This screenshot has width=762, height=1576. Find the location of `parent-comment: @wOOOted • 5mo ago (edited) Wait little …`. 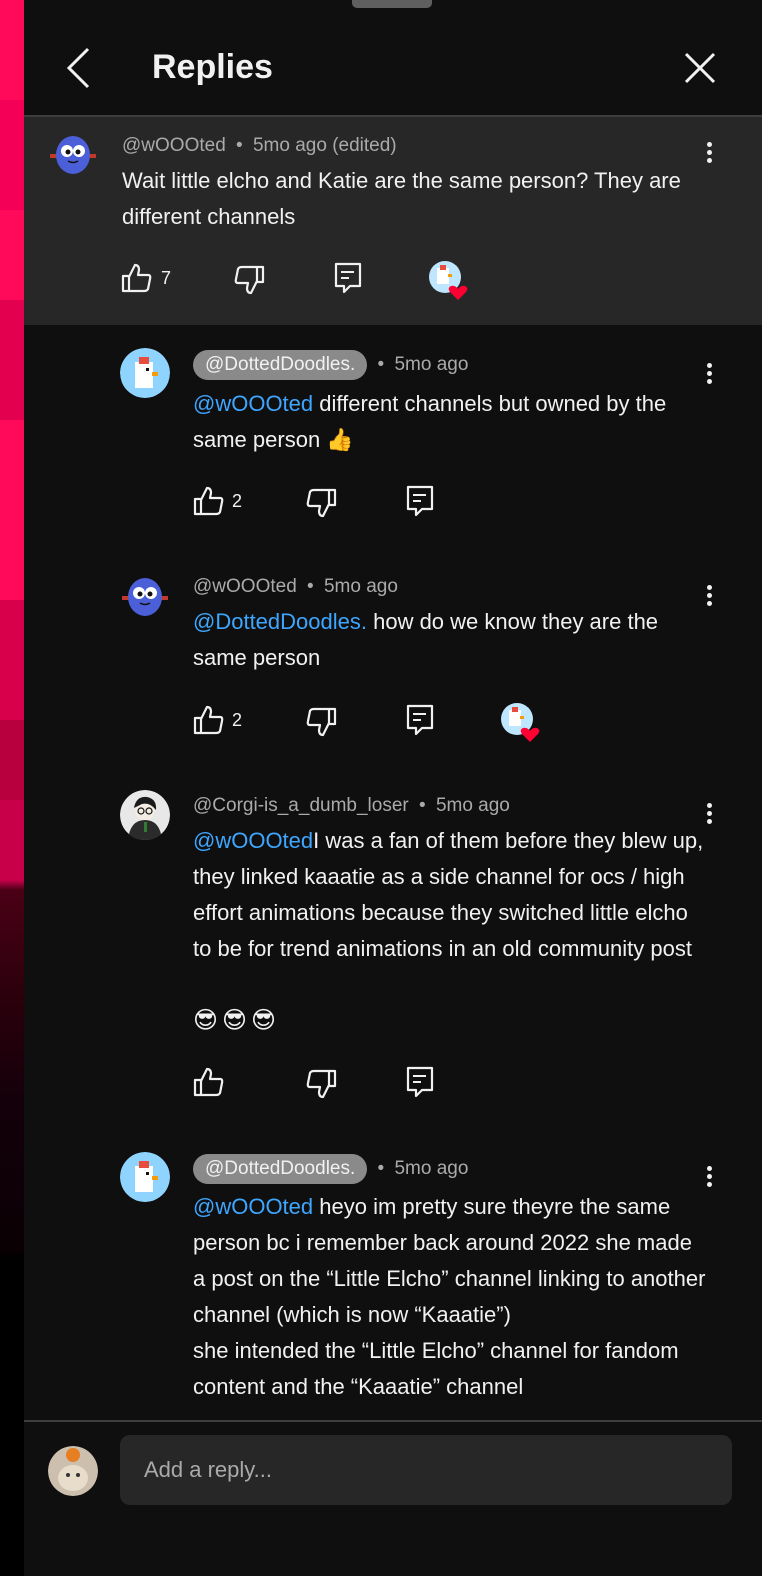

parent-comment: @wOOOted • 5mo ago (edited) Wait little … is located at coordinates (393, 221).